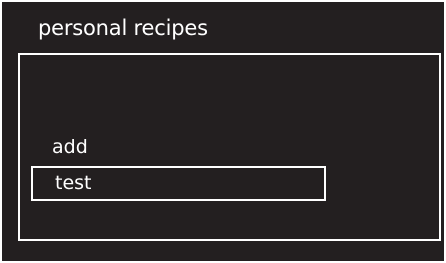  What do you see at coordinates (123, 28) in the screenshot?
I see `window-title: personal recipes` at bounding box center [123, 28].